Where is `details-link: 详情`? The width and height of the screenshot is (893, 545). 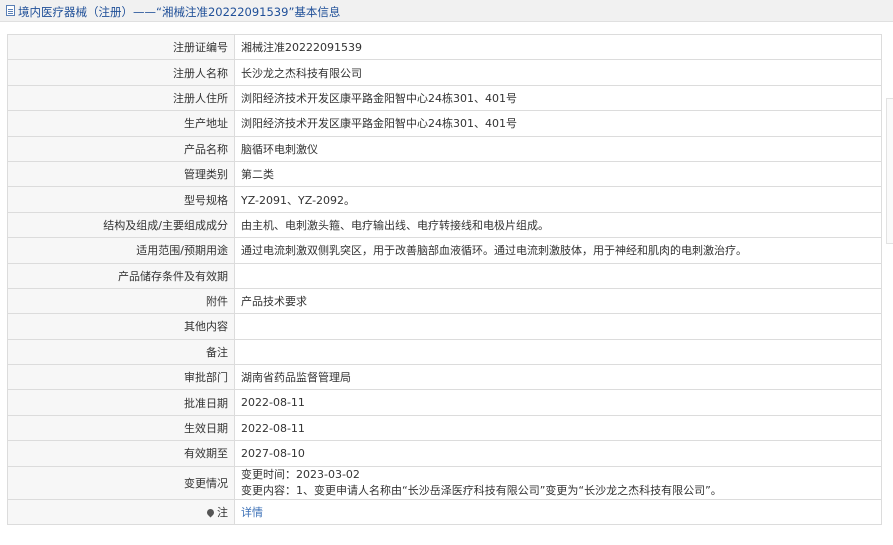 details-link: 详情 is located at coordinates (252, 512).